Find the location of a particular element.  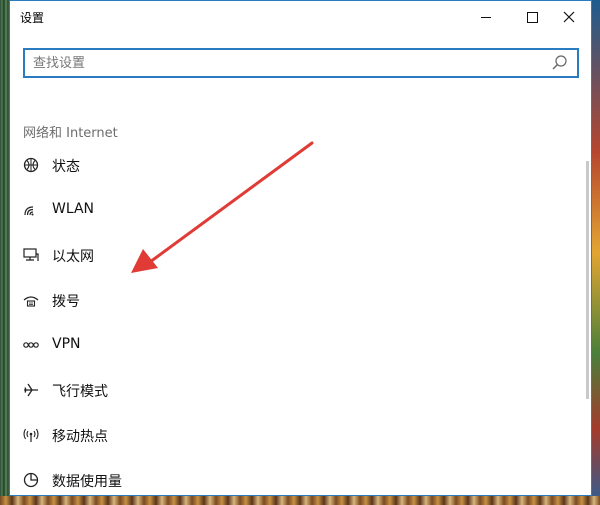

close-icon is located at coordinates (569, 17).